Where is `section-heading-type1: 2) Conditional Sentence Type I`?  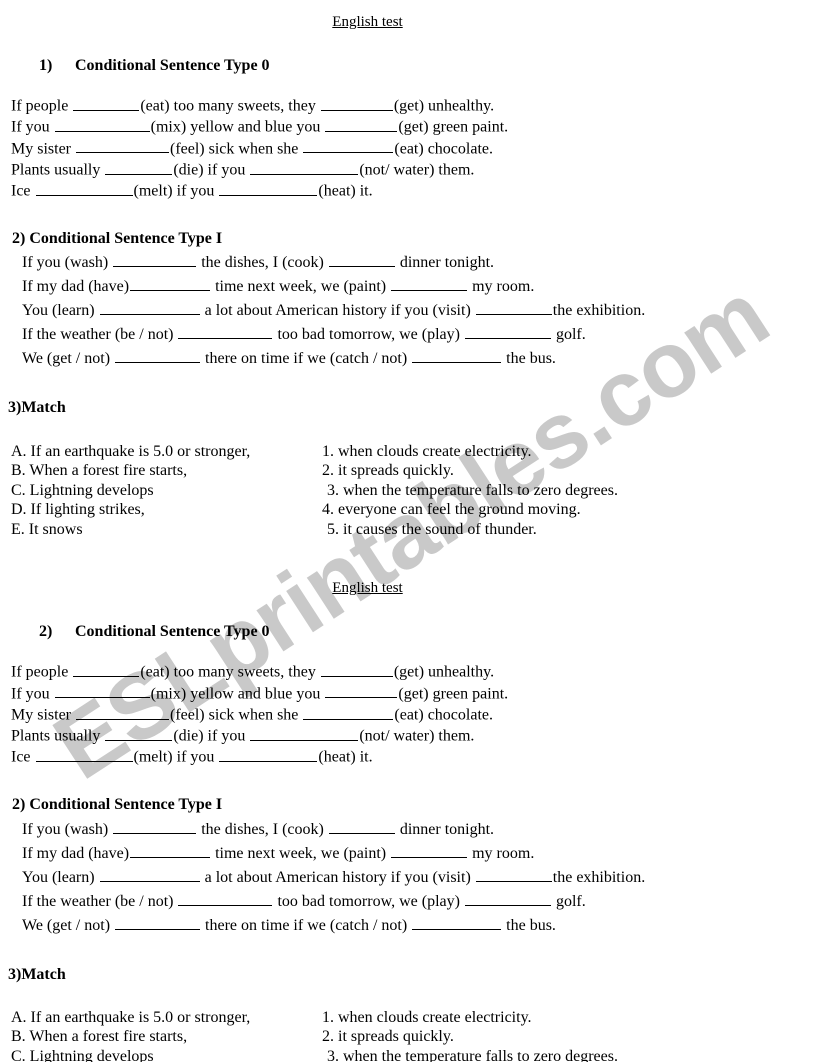
section-heading-type1: 2) Conditional Sentence Type I is located at coordinates (117, 805).